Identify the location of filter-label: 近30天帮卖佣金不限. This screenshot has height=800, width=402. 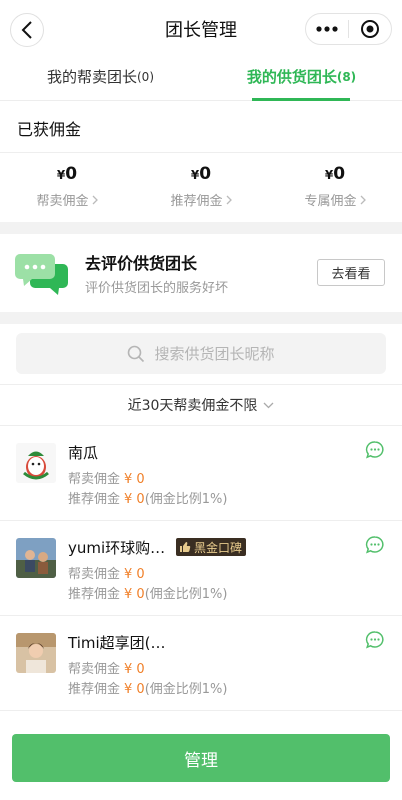
(192, 406).